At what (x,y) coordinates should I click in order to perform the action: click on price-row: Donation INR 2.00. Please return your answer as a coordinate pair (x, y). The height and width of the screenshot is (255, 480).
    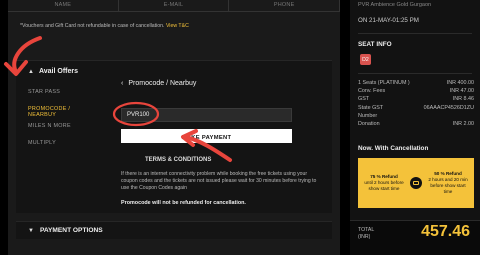
    Looking at the image, I should click on (416, 123).